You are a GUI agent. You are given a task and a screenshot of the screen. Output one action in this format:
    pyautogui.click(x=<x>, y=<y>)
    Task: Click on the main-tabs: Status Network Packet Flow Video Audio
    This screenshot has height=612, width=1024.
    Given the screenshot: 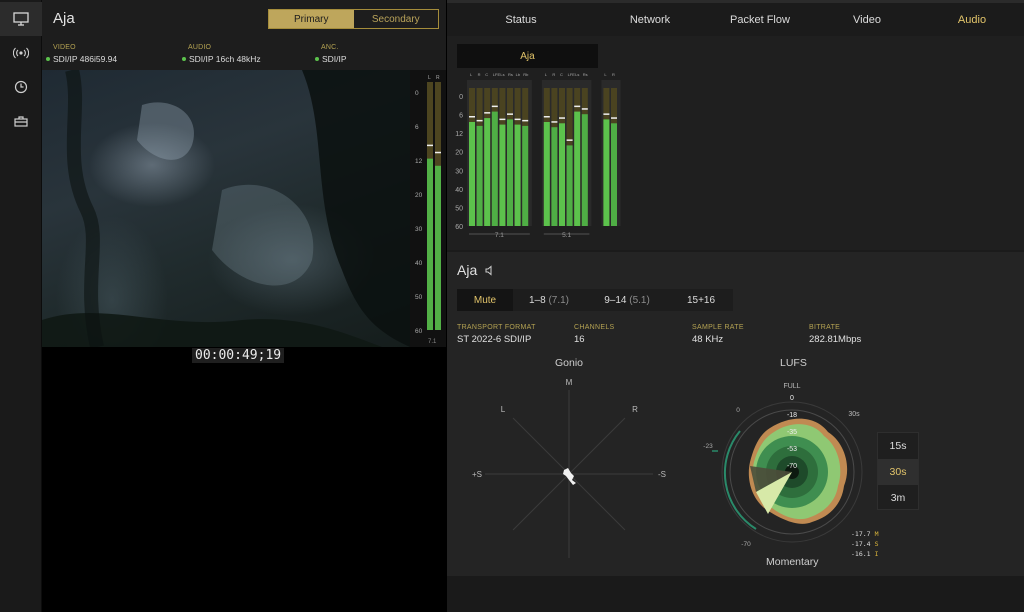 What is the action you would take?
    pyautogui.click(x=735, y=20)
    